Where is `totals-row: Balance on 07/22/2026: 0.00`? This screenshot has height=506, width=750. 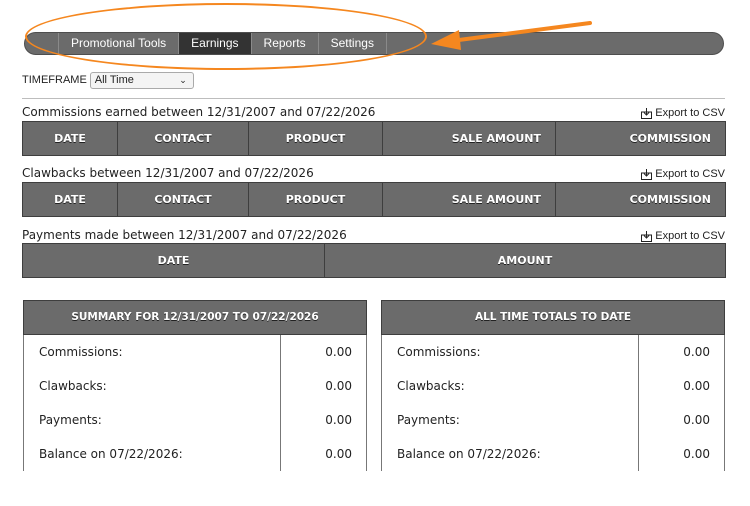
totals-row: Balance on 07/22/2026: 0.00 is located at coordinates (553, 454).